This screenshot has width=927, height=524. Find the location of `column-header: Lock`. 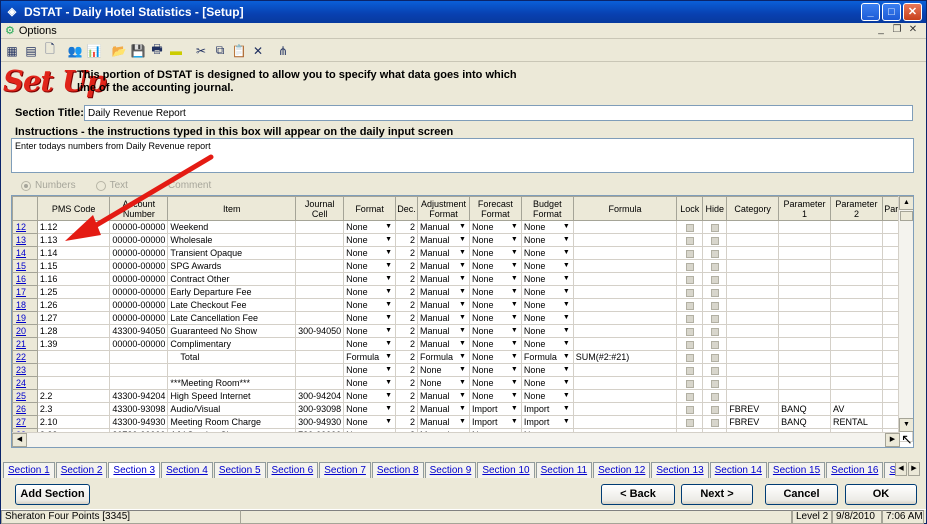

column-header: Lock is located at coordinates (690, 208).